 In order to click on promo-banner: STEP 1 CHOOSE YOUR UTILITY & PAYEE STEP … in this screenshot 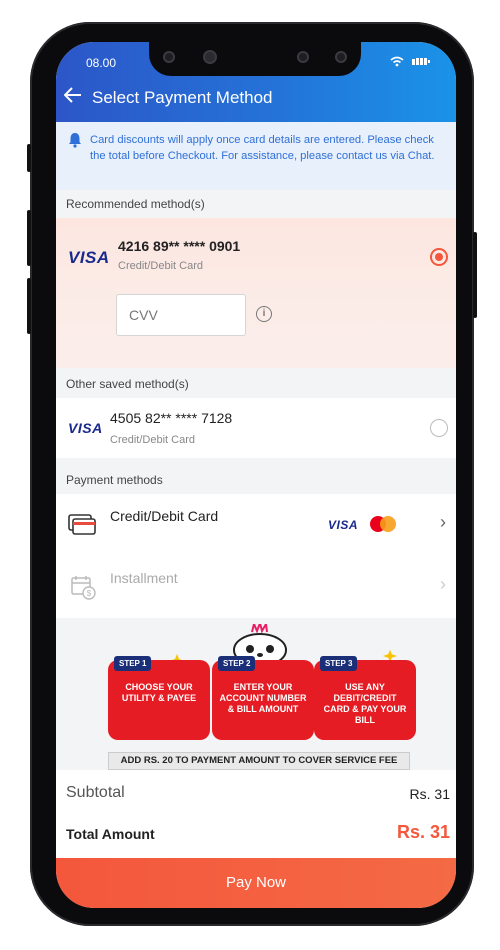, I will do `click(256, 698)`.